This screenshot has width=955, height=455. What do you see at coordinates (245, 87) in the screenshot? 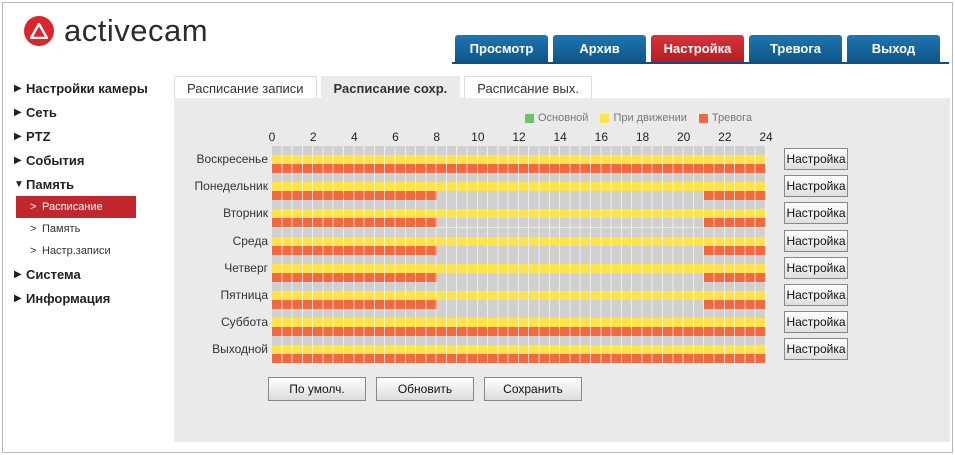
I see `subtab: Расписание записи` at bounding box center [245, 87].